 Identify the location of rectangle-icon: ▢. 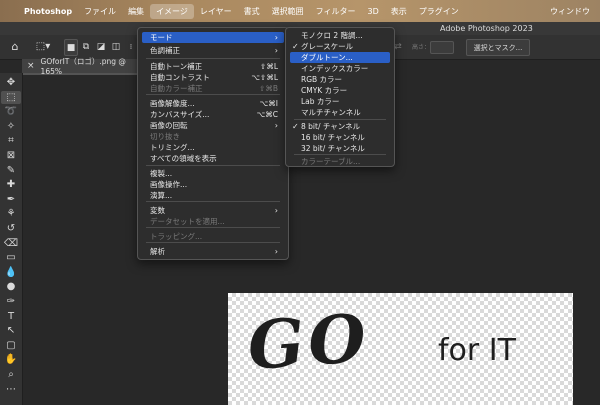
(11, 345).